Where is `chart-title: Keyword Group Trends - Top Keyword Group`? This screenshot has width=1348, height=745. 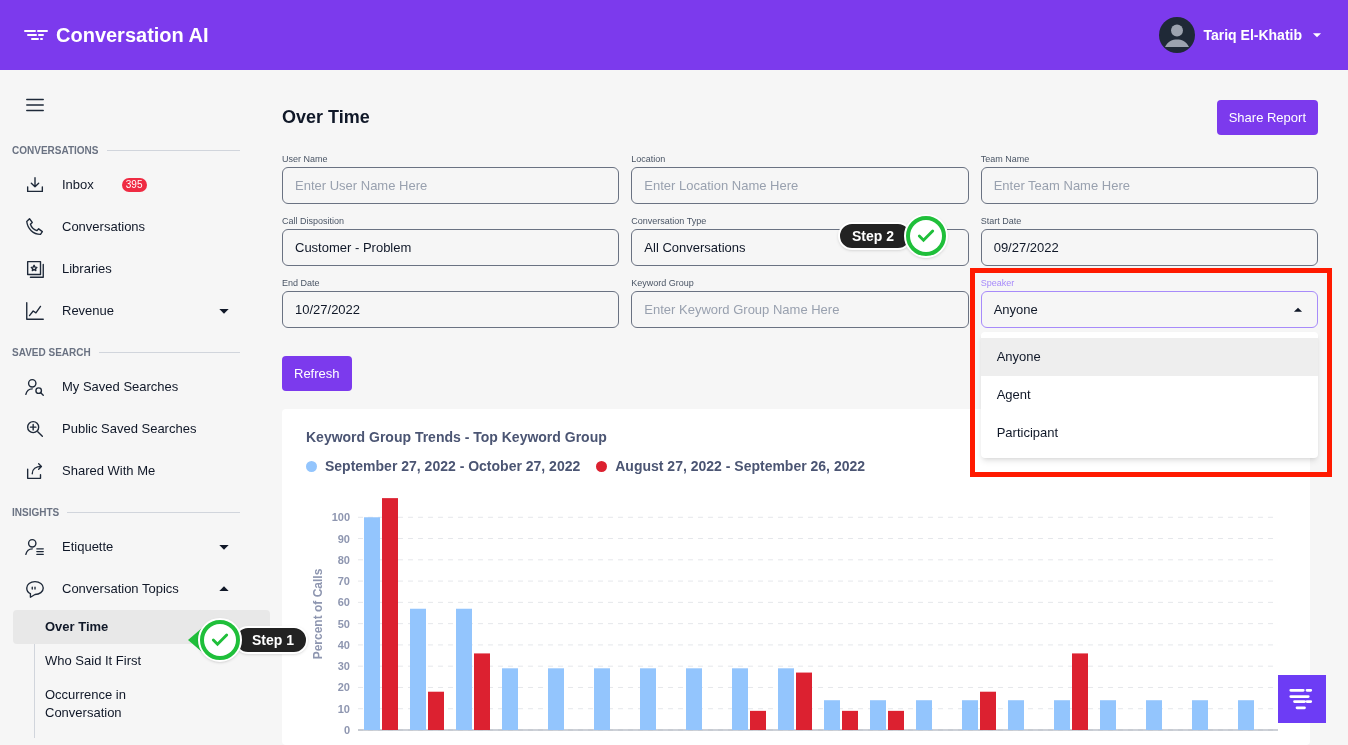 chart-title: Keyword Group Trends - Top Keyword Group is located at coordinates (456, 437).